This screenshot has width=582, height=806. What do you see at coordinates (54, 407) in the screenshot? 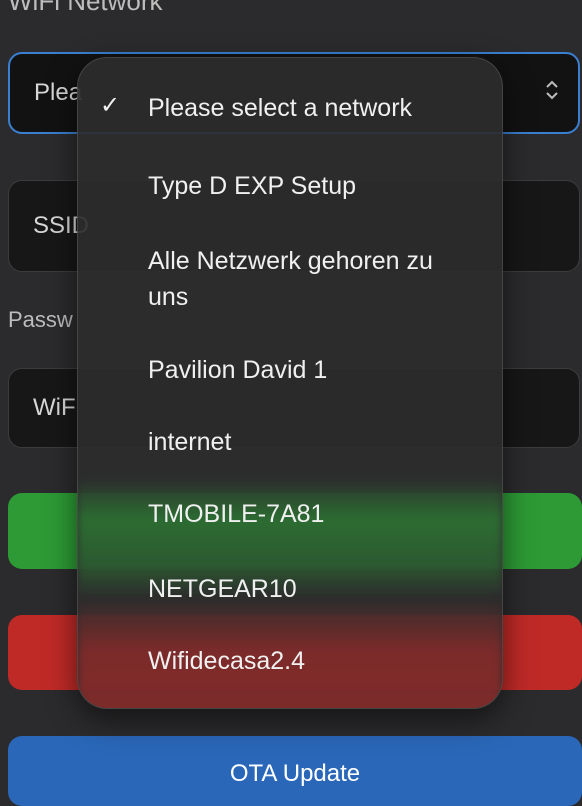
I see `wifi-password-value: WiF` at bounding box center [54, 407].